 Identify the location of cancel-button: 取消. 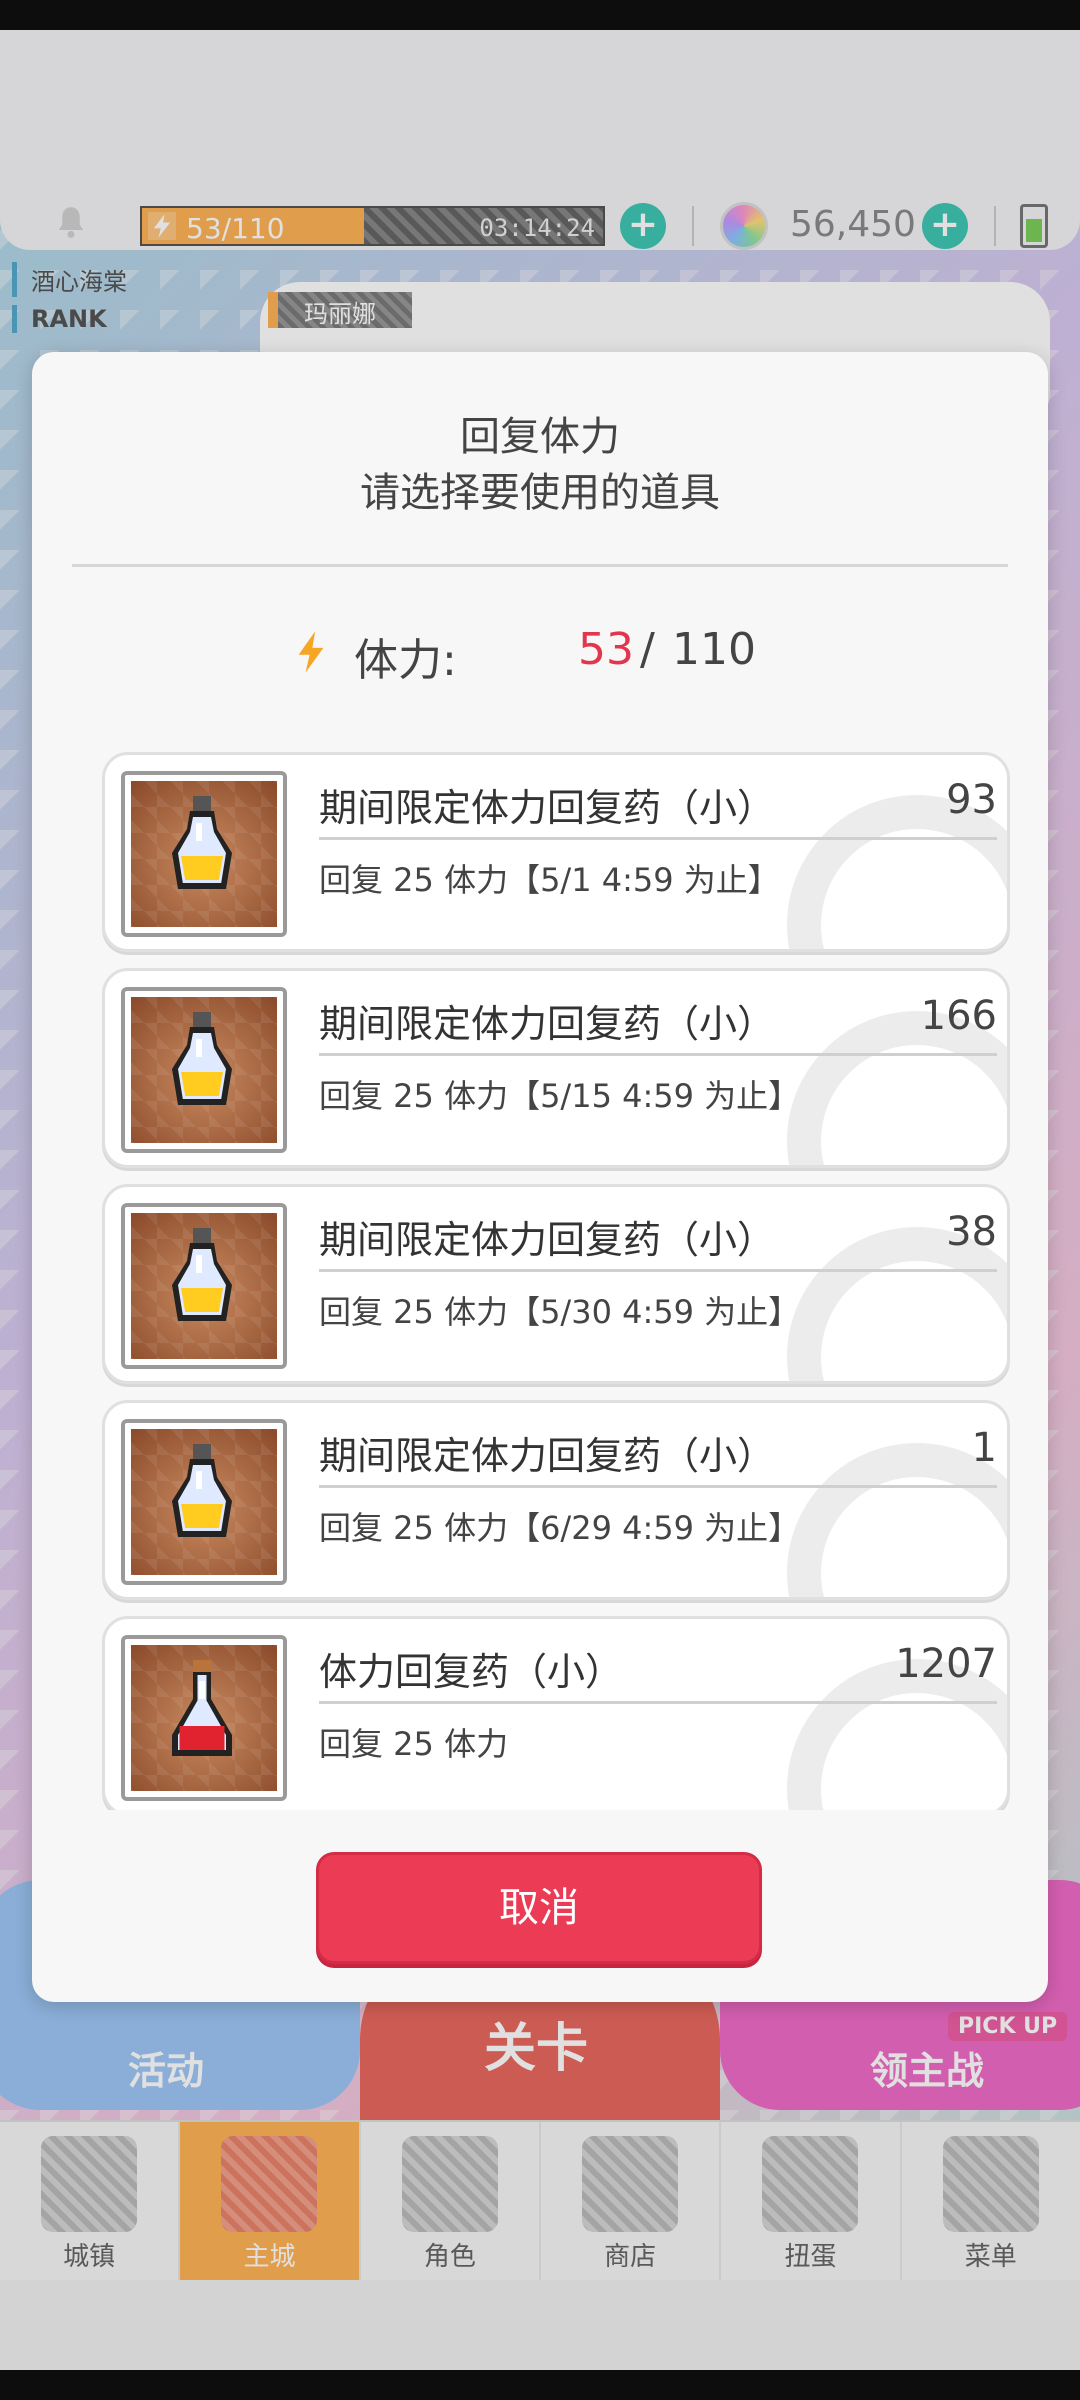
(539, 1908).